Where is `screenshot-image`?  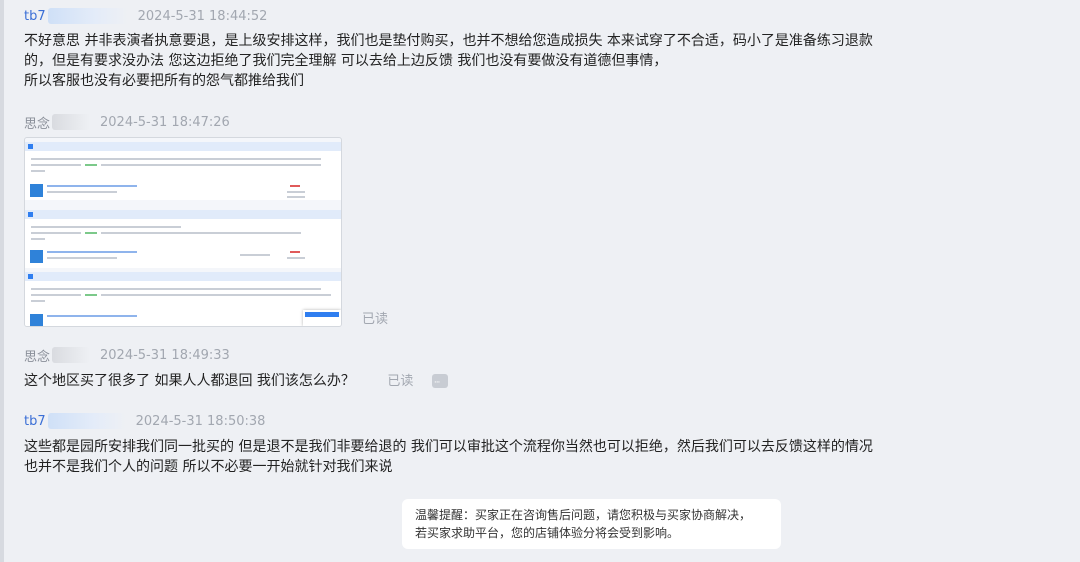 screenshot-image is located at coordinates (183, 232).